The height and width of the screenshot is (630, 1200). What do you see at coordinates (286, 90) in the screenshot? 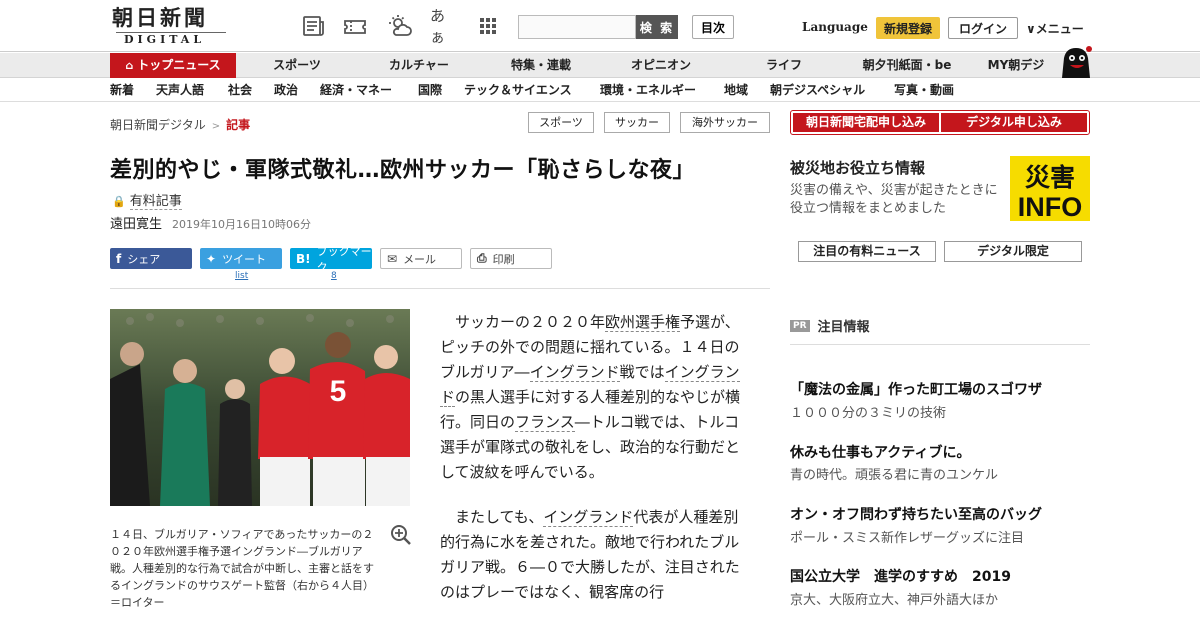
I see `nav2-politics: 政治` at bounding box center [286, 90].